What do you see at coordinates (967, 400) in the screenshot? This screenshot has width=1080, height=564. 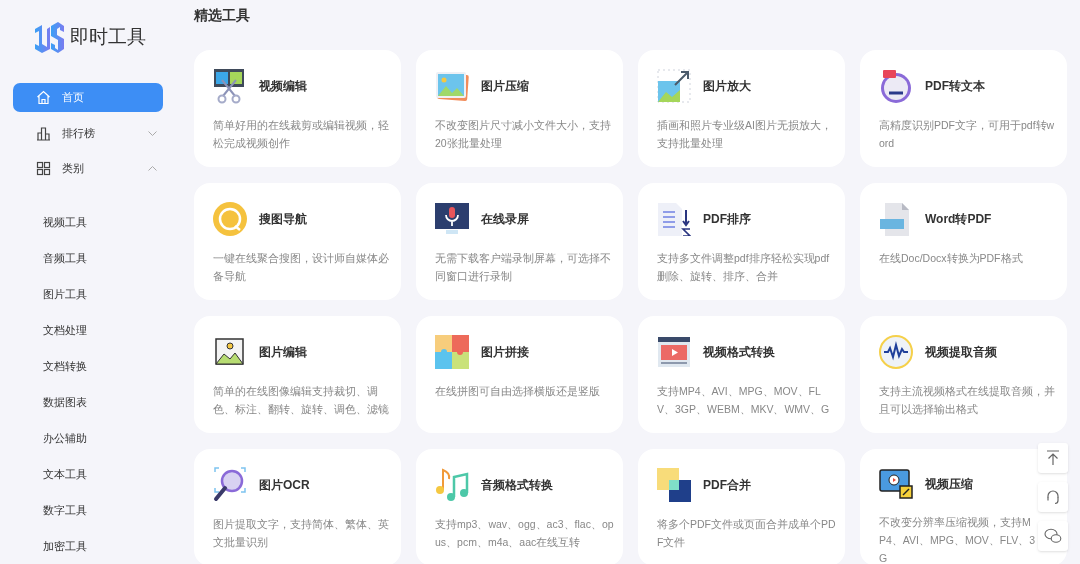 I see `tool-description: 支持主流视频格式在线提取音频，并且可以选择输出格式` at bounding box center [967, 400].